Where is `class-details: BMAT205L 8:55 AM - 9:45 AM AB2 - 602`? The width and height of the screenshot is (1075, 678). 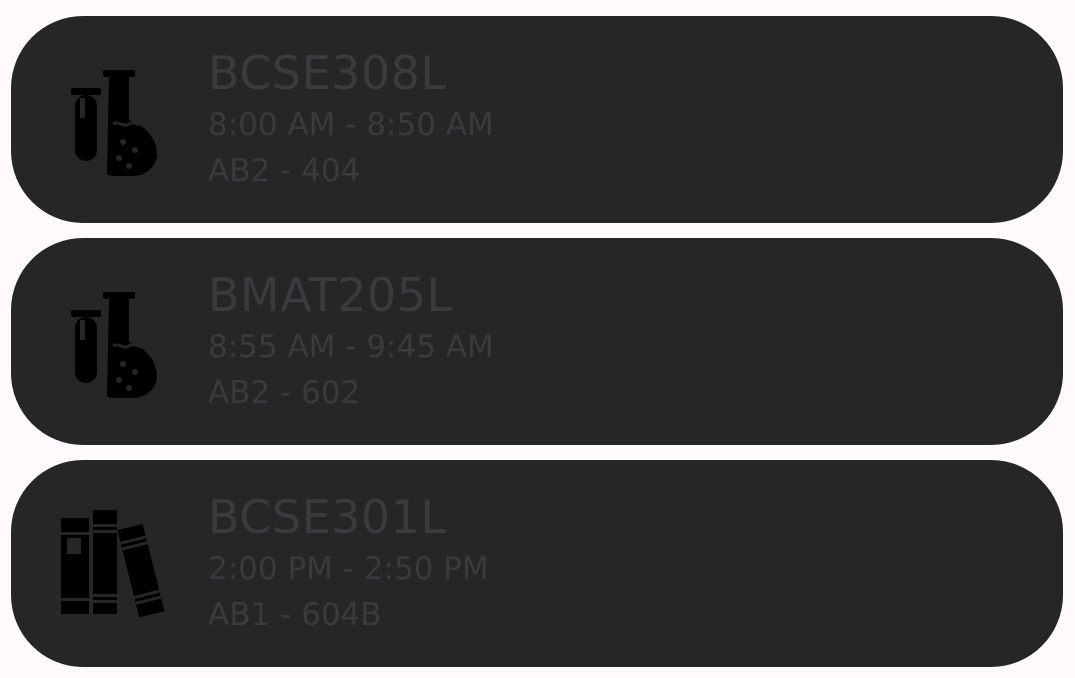
class-details: BMAT205L 8:55 AM - 9:45 AM AB2 - 602 is located at coordinates (351, 341).